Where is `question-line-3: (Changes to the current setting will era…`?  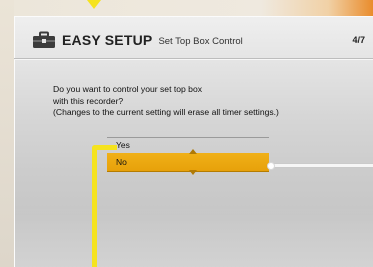 question-line-3: (Changes to the current setting will era… is located at coordinates (166, 112).